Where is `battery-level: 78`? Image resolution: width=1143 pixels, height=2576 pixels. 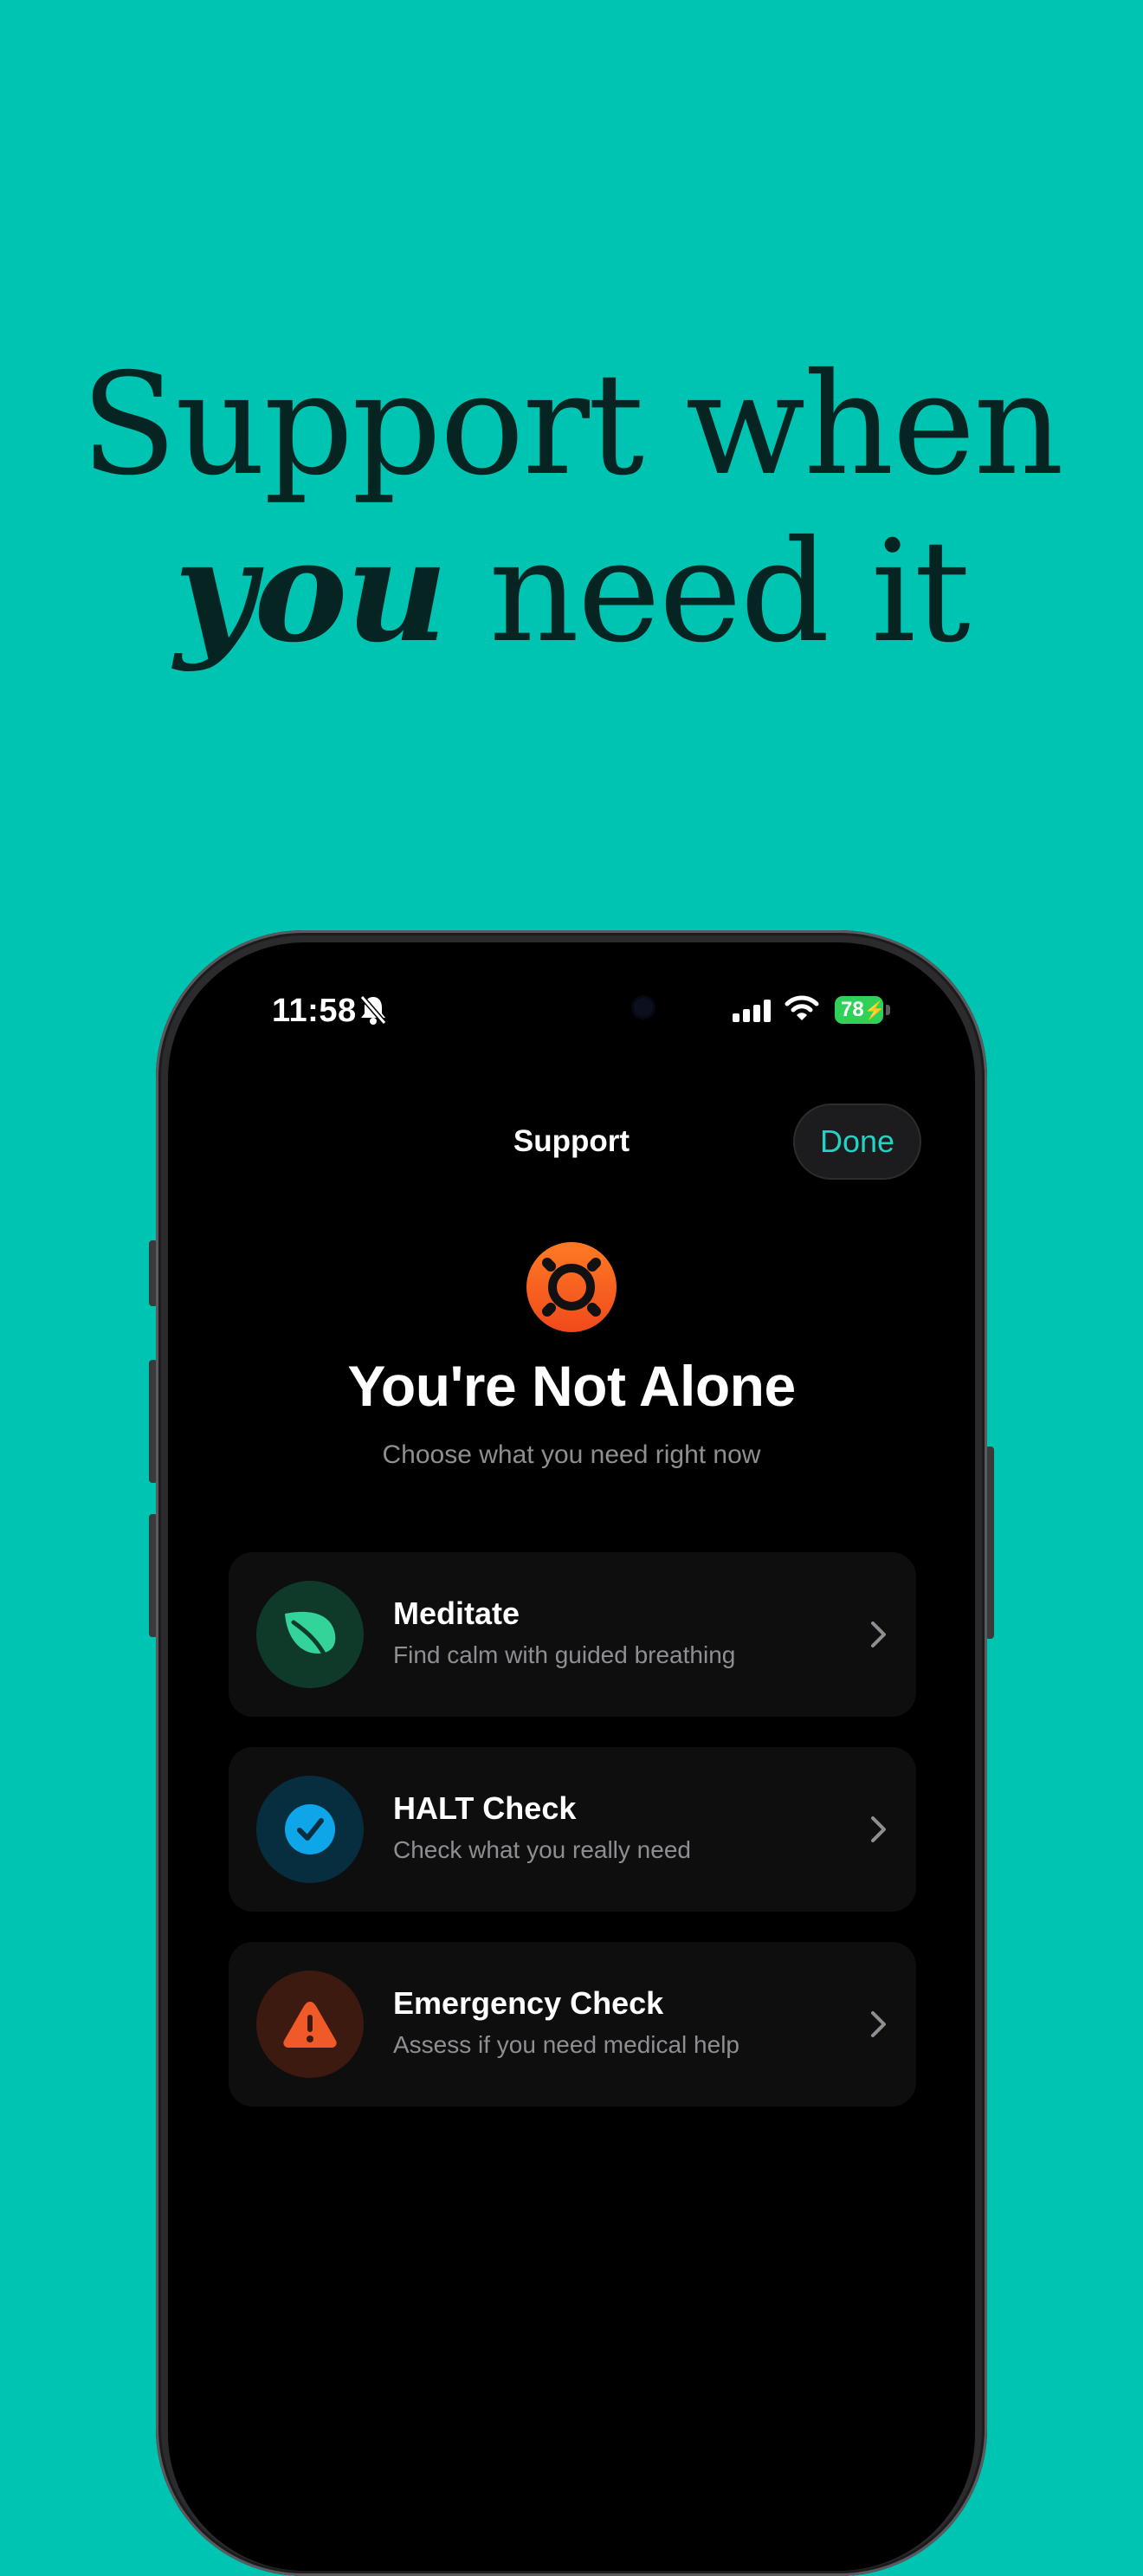 battery-level: 78 is located at coordinates (853, 1009).